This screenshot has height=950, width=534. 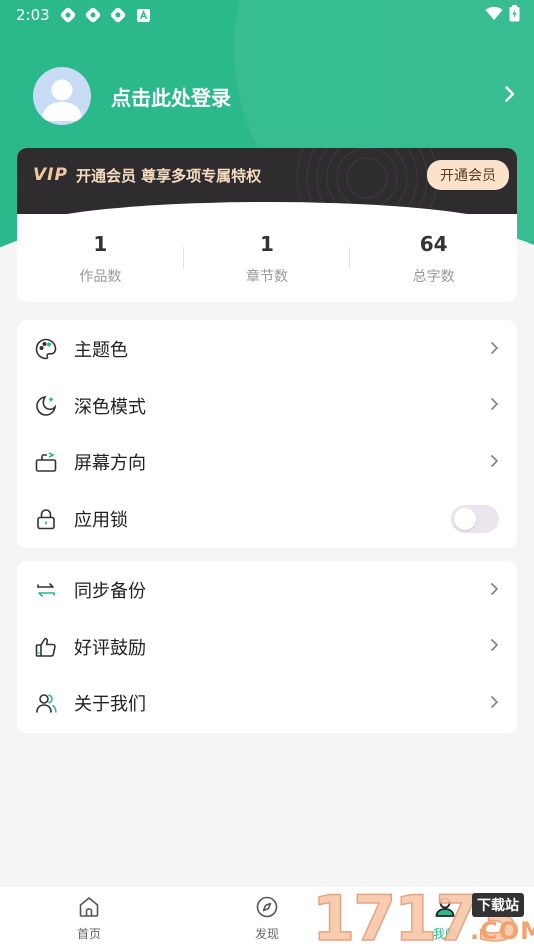 I want to click on compass-icon, so click(x=267, y=909).